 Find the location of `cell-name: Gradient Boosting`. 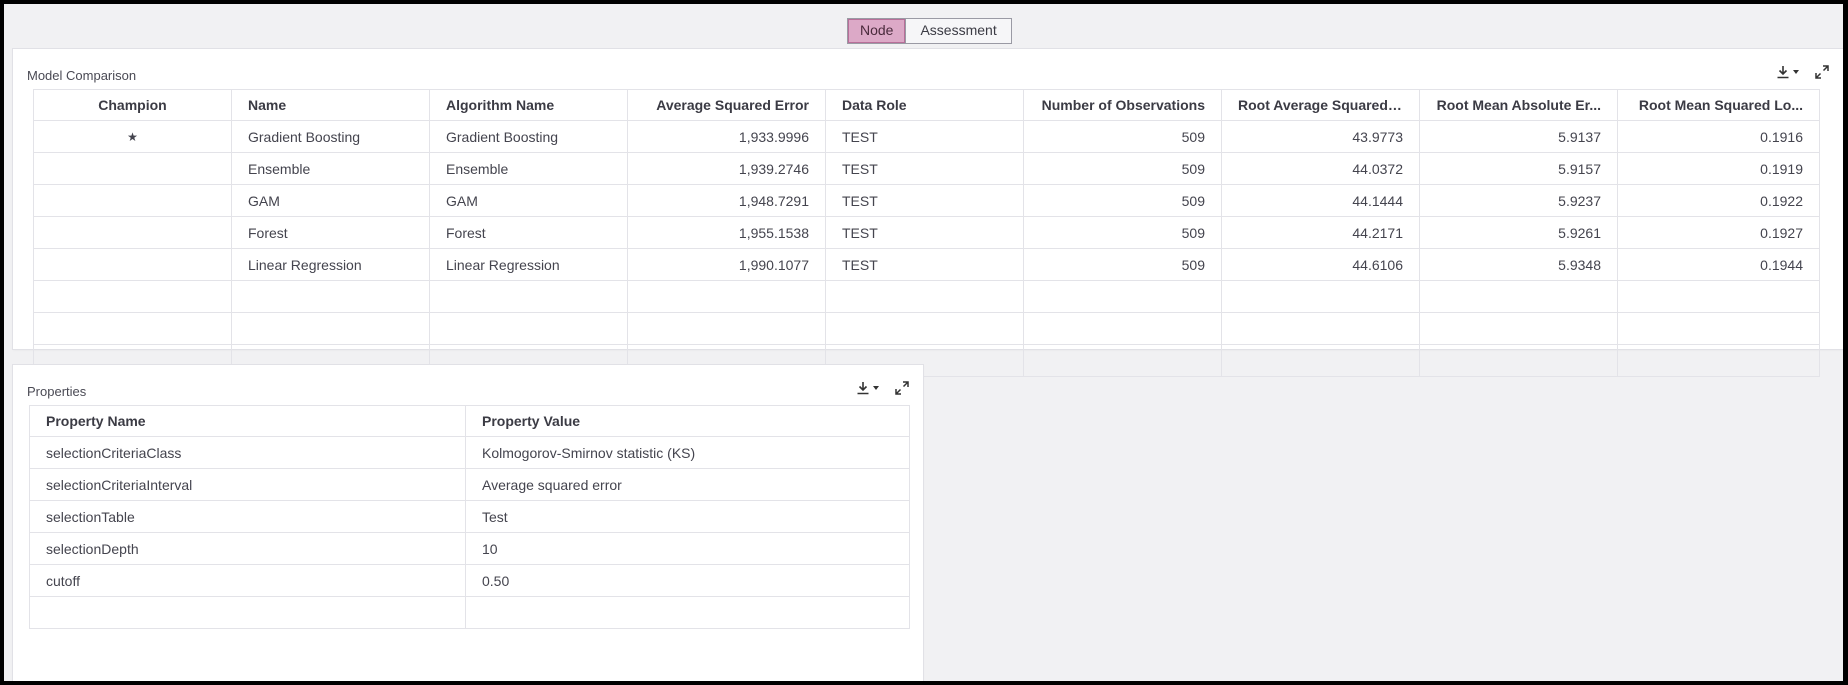

cell-name: Gradient Boosting is located at coordinates (330, 136).